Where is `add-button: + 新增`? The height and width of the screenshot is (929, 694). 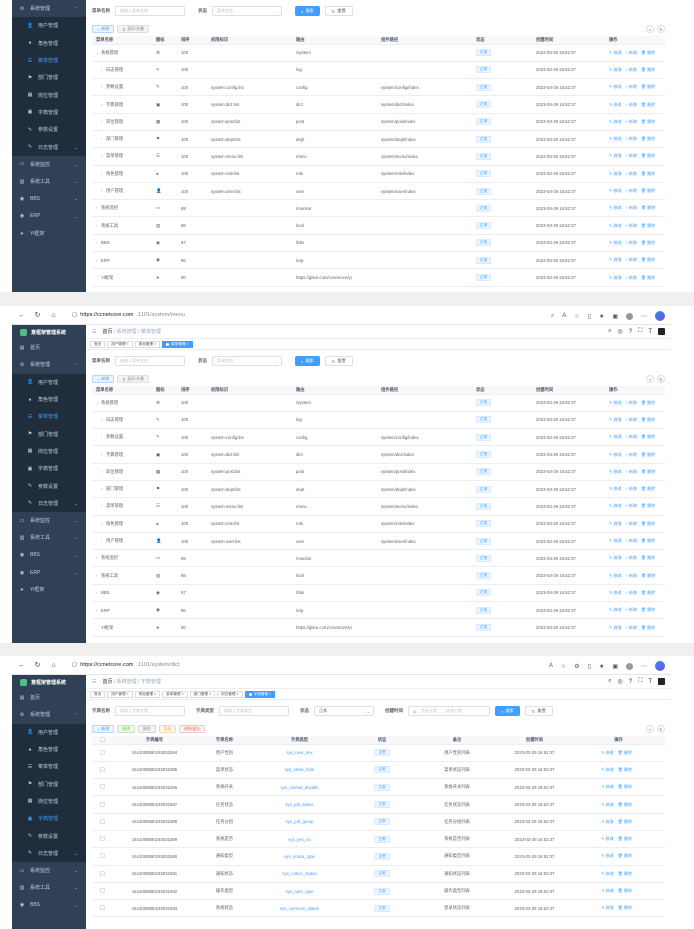
add-button: + 新增 is located at coordinates (103, 29).